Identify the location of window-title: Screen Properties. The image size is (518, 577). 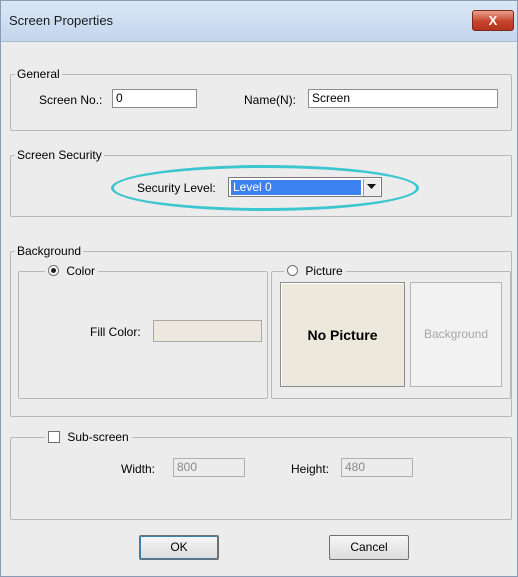
(61, 20).